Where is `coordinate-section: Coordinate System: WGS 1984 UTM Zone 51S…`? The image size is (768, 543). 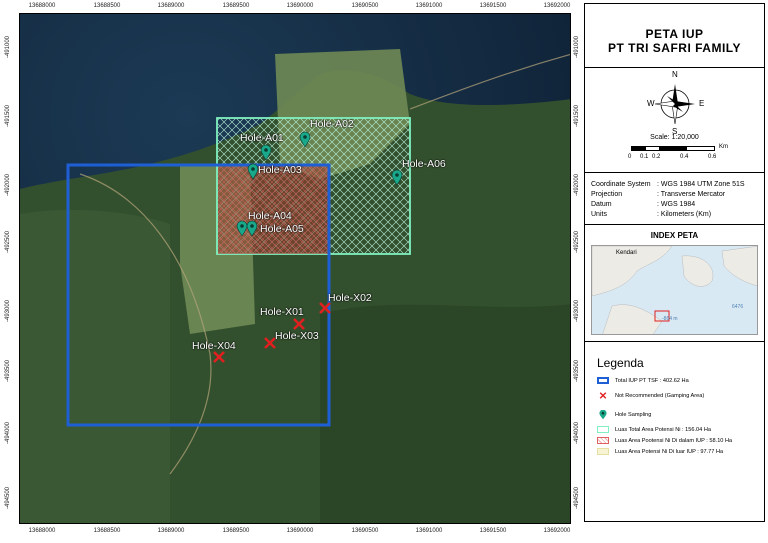
coordinate-section: Coordinate System: WGS 1984 UTM Zone 51S… is located at coordinates (674, 199).